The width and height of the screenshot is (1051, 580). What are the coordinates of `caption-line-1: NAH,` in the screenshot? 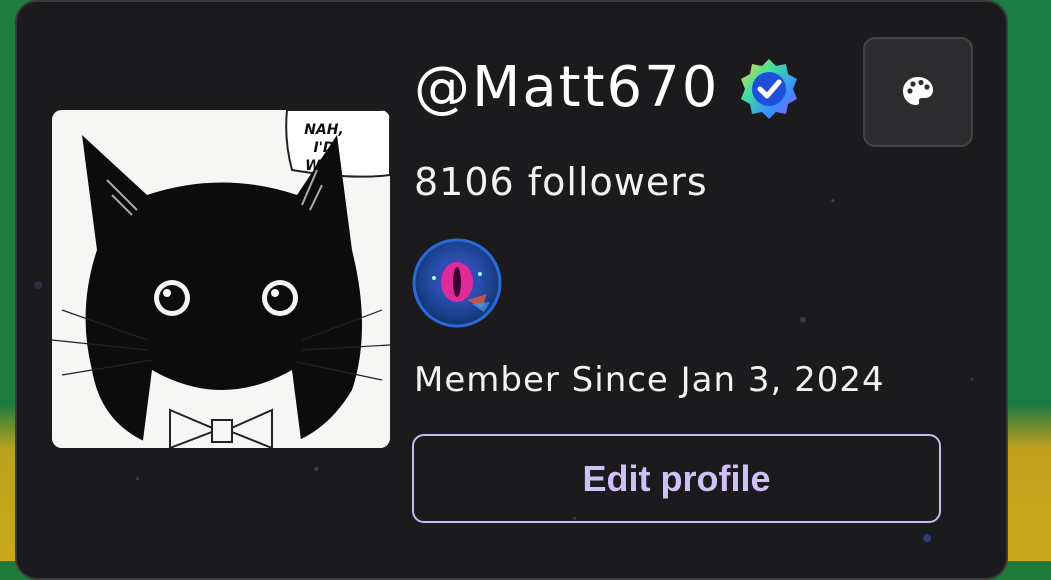 It's located at (324, 130).